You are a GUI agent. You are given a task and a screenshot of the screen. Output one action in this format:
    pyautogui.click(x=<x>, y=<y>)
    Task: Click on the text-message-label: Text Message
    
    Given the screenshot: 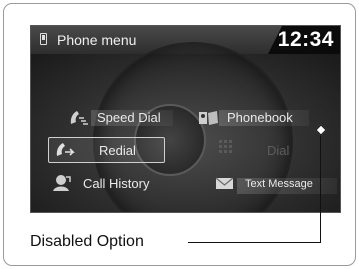 What is the action you would take?
    pyautogui.click(x=279, y=184)
    